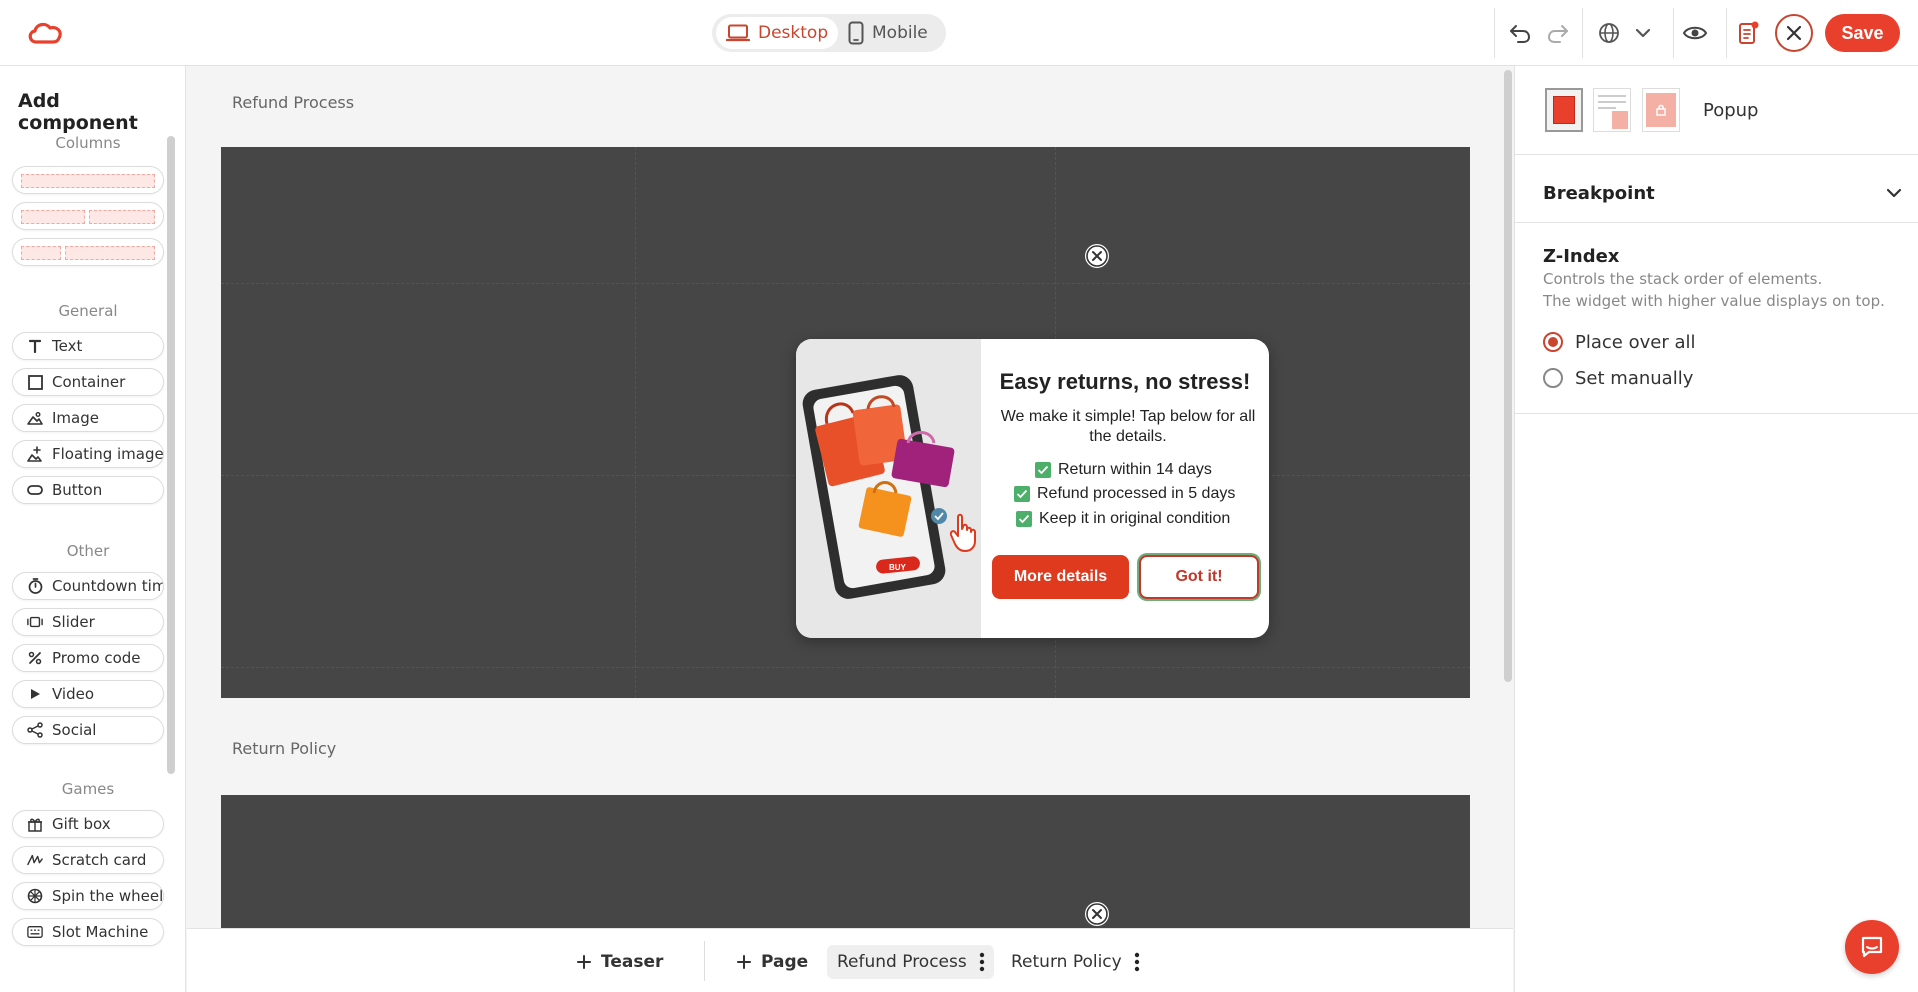 The image size is (1918, 992). Describe the element at coordinates (1564, 110) in the screenshot. I see `layout-thumb-popup` at that location.